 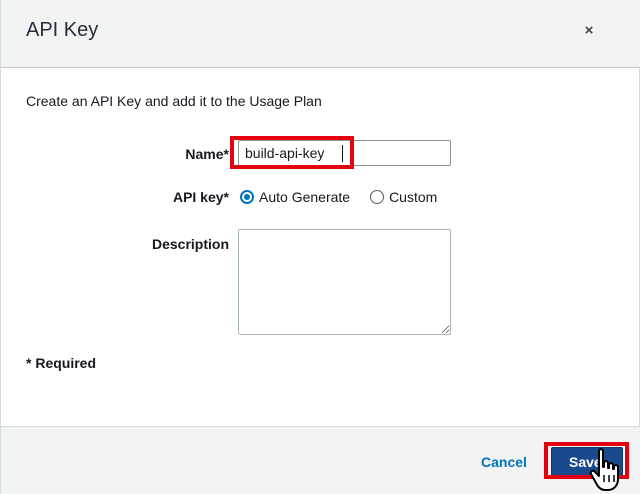 I want to click on dialog-title: API Key, so click(x=62, y=30).